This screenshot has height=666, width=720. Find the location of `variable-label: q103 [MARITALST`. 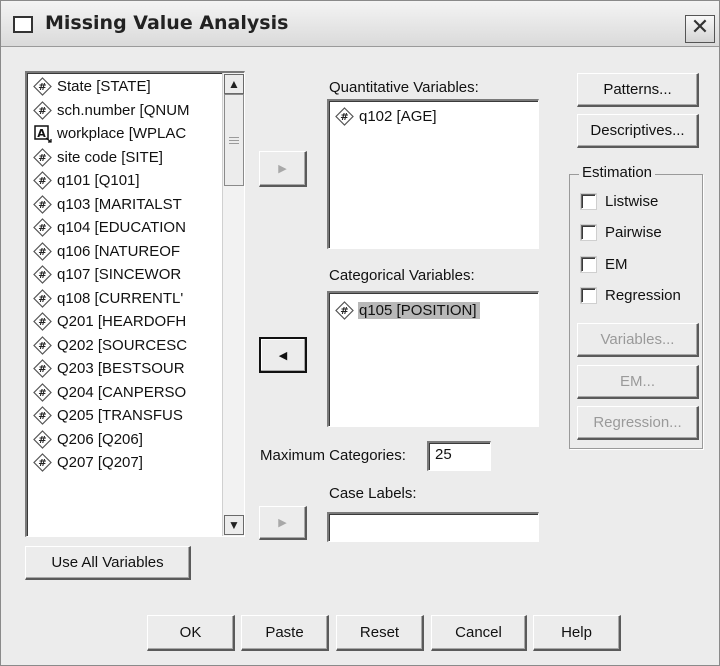

variable-label: q103 [MARITALST is located at coordinates (119, 204).